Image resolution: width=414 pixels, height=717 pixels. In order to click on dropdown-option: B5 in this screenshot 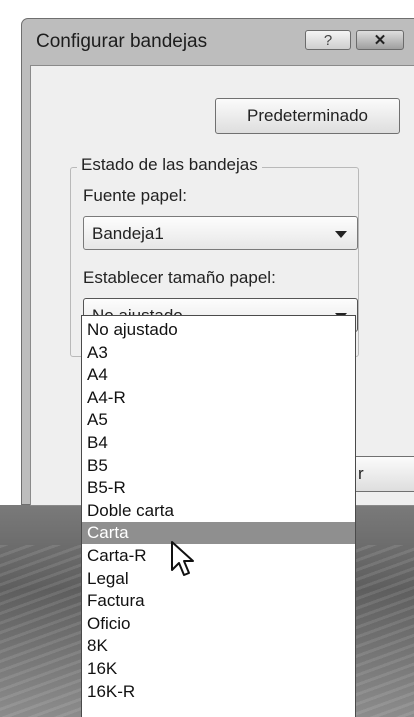, I will do `click(218, 466)`.